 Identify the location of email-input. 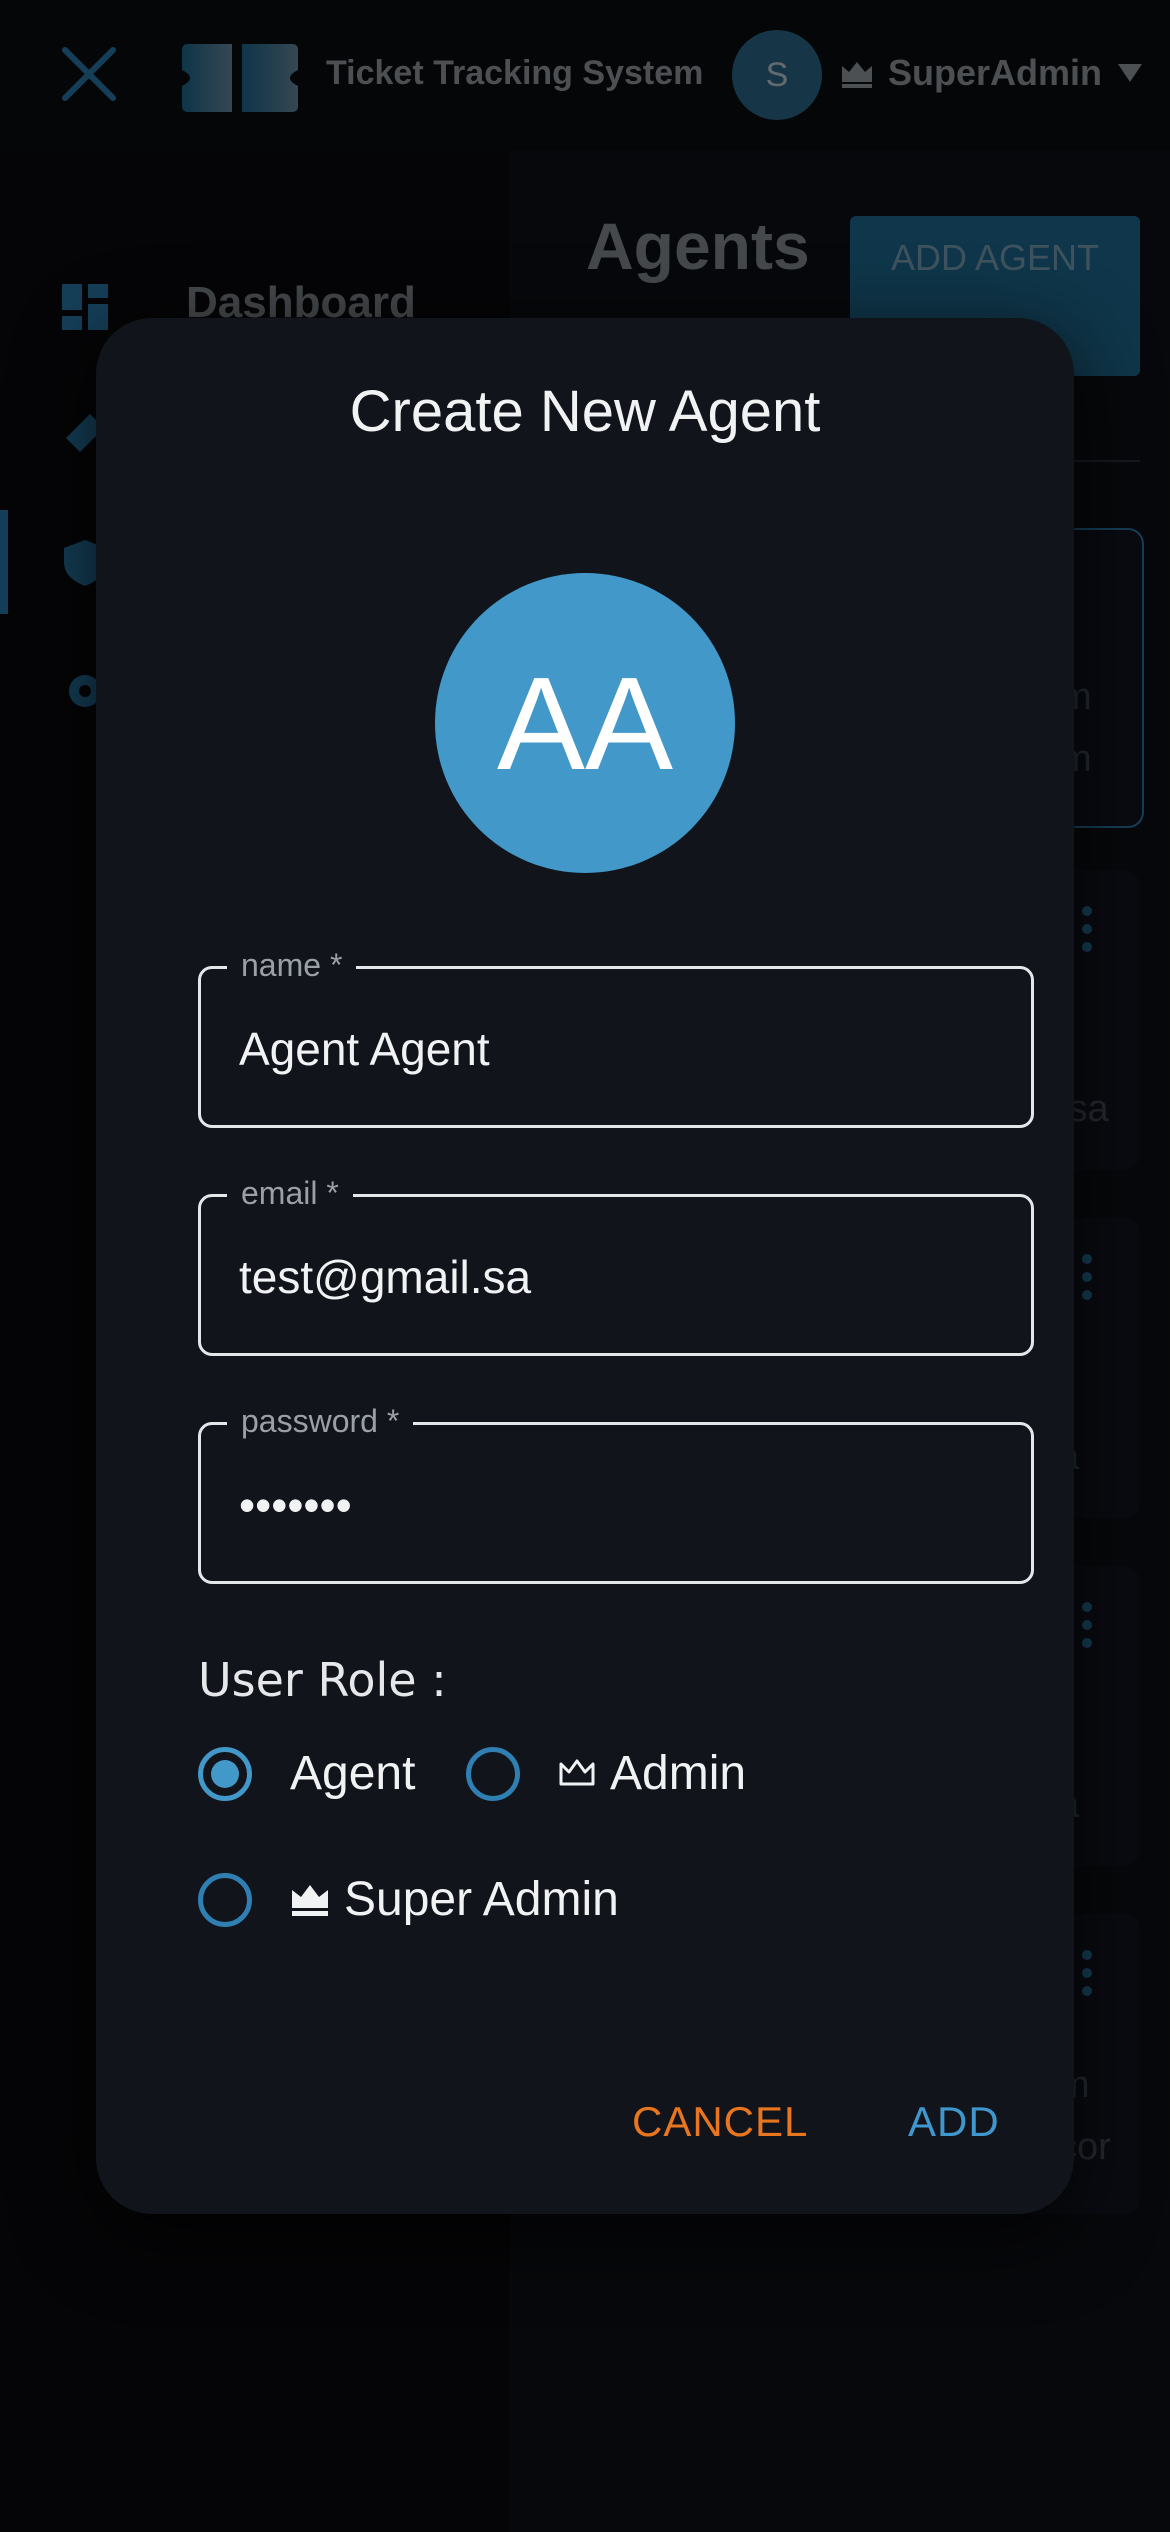
(619, 1277).